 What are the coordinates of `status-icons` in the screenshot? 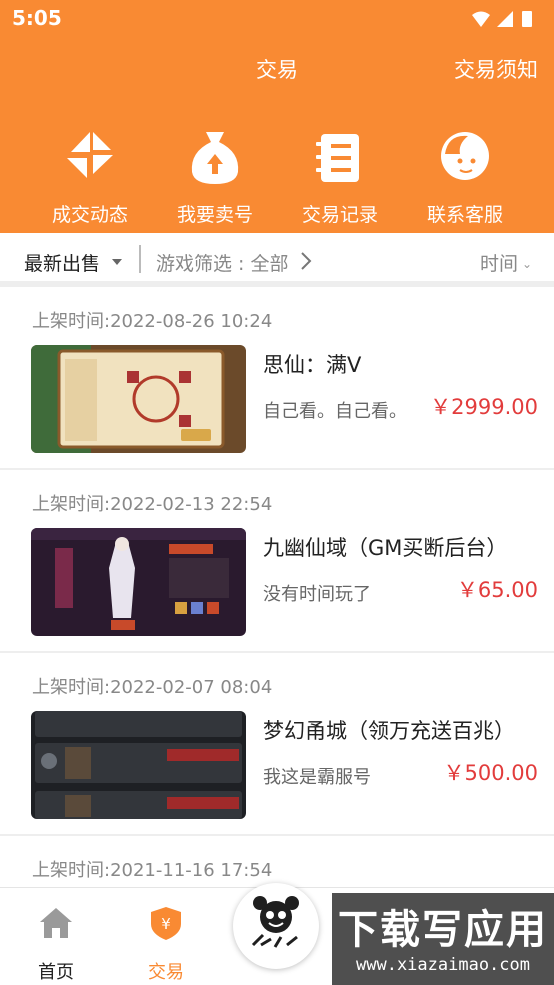 It's located at (502, 19).